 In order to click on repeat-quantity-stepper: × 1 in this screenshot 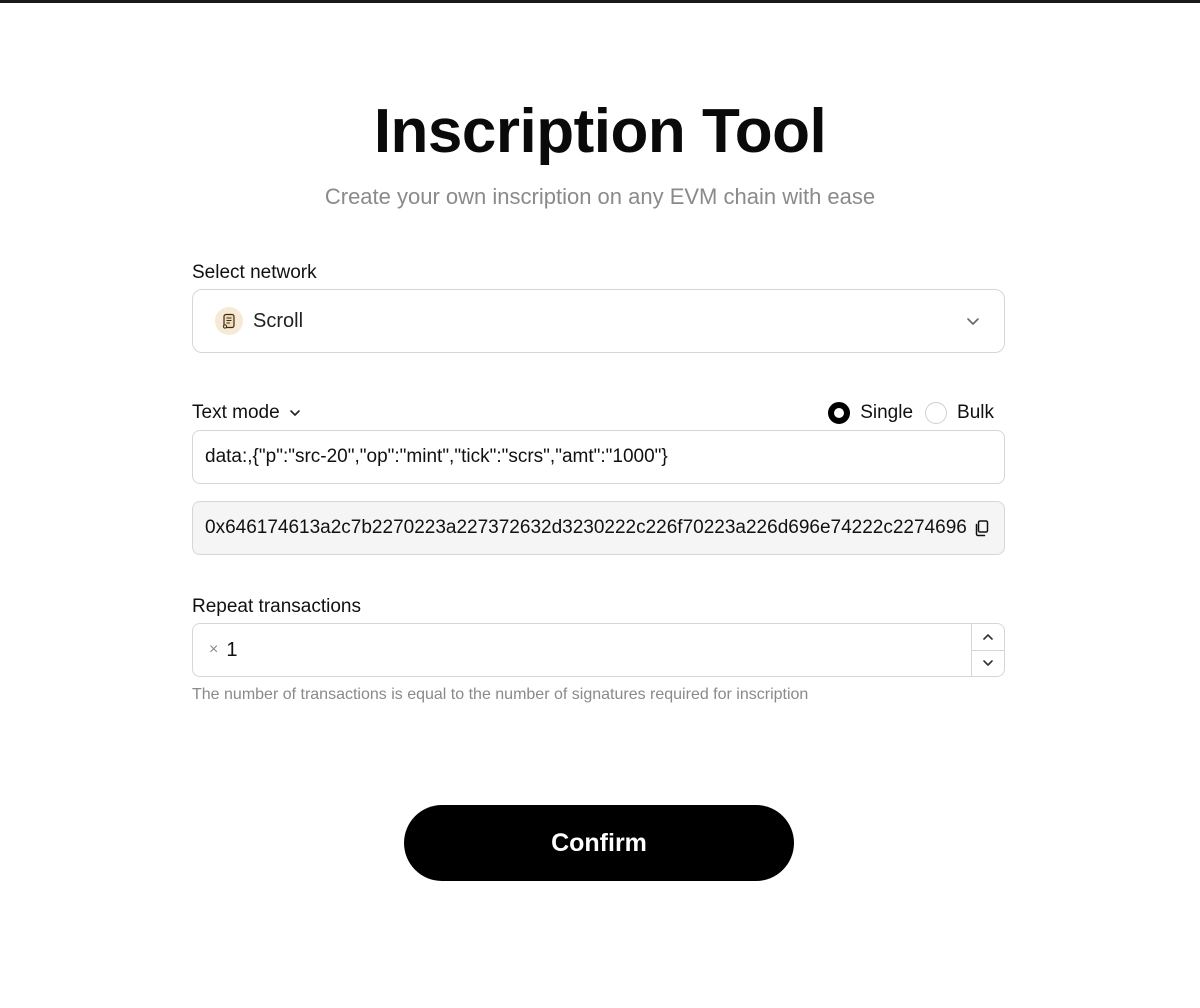, I will do `click(598, 650)`.